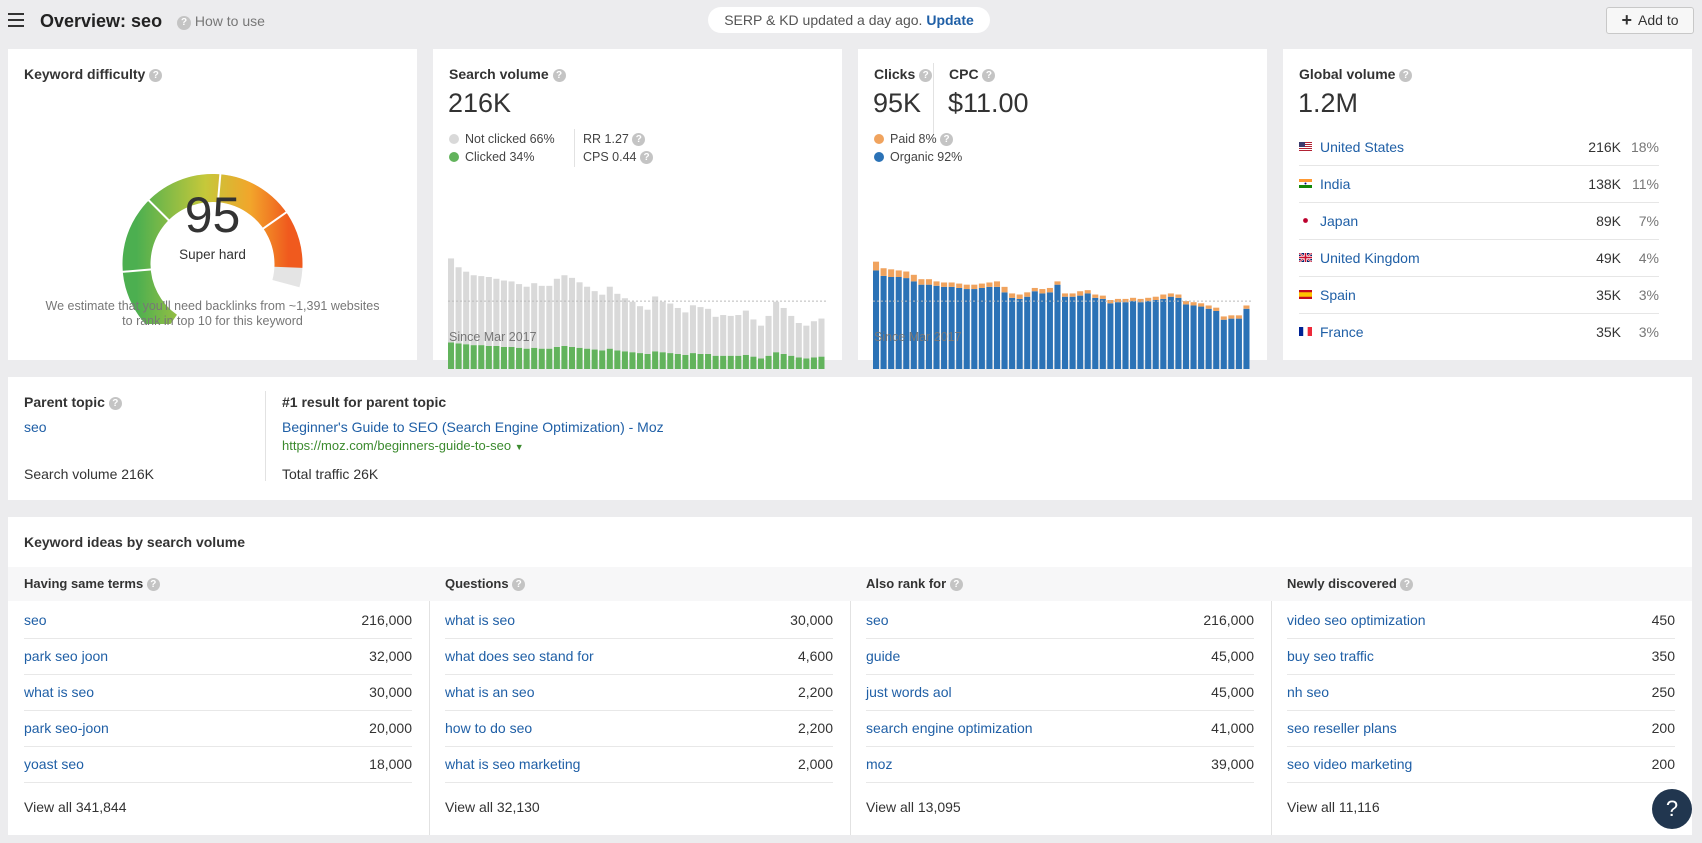  What do you see at coordinates (212, 215) in the screenshot?
I see `kd-value: 95` at bounding box center [212, 215].